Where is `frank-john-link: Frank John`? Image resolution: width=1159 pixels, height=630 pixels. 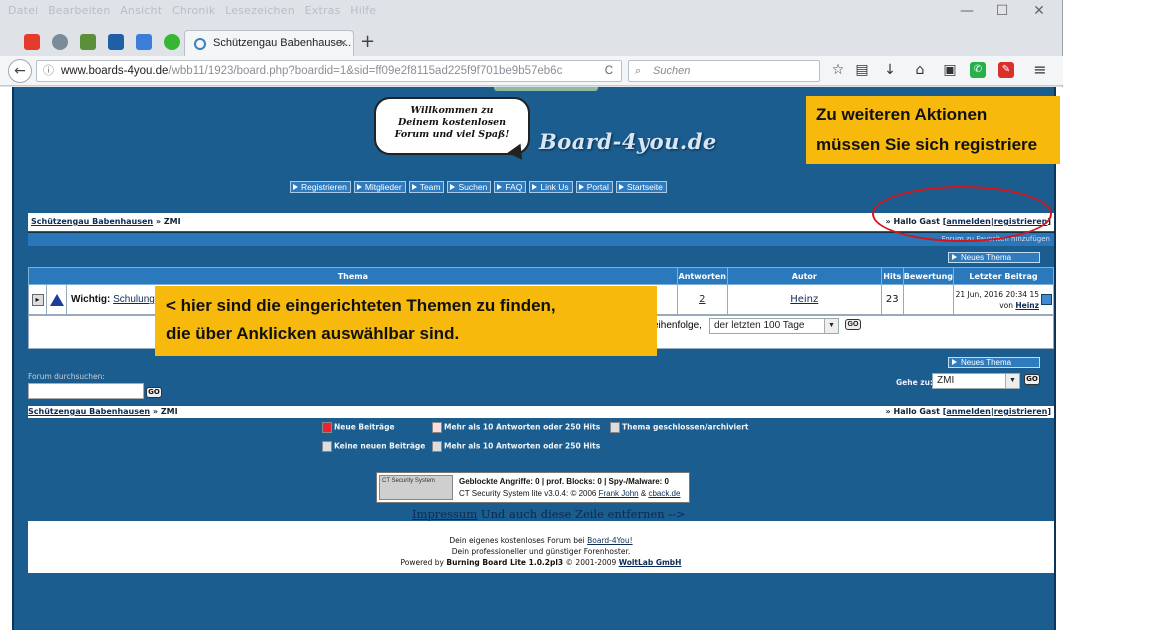
frank-john-link: Frank John is located at coordinates (619, 493).